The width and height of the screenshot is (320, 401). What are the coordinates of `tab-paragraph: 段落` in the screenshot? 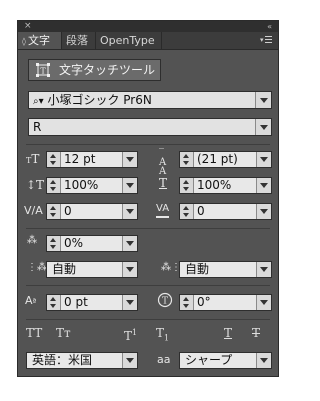 It's located at (79, 40).